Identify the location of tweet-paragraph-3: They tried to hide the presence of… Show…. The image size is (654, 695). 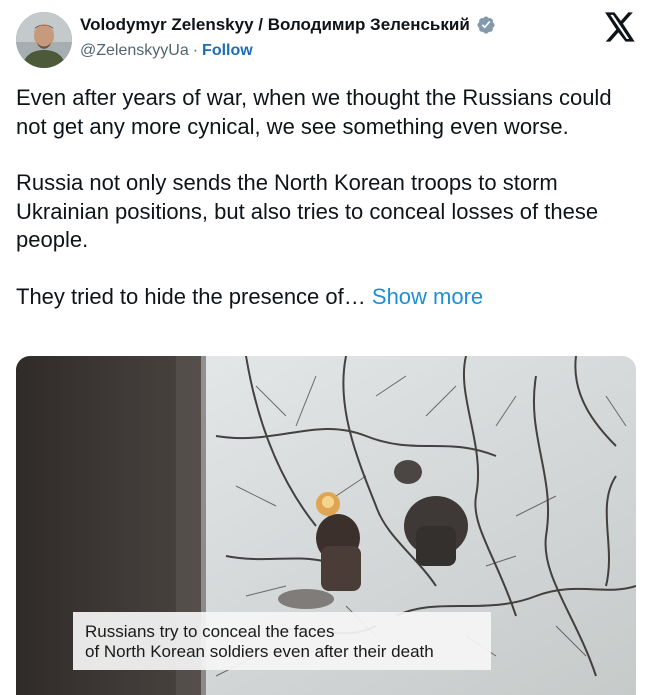
(326, 297).